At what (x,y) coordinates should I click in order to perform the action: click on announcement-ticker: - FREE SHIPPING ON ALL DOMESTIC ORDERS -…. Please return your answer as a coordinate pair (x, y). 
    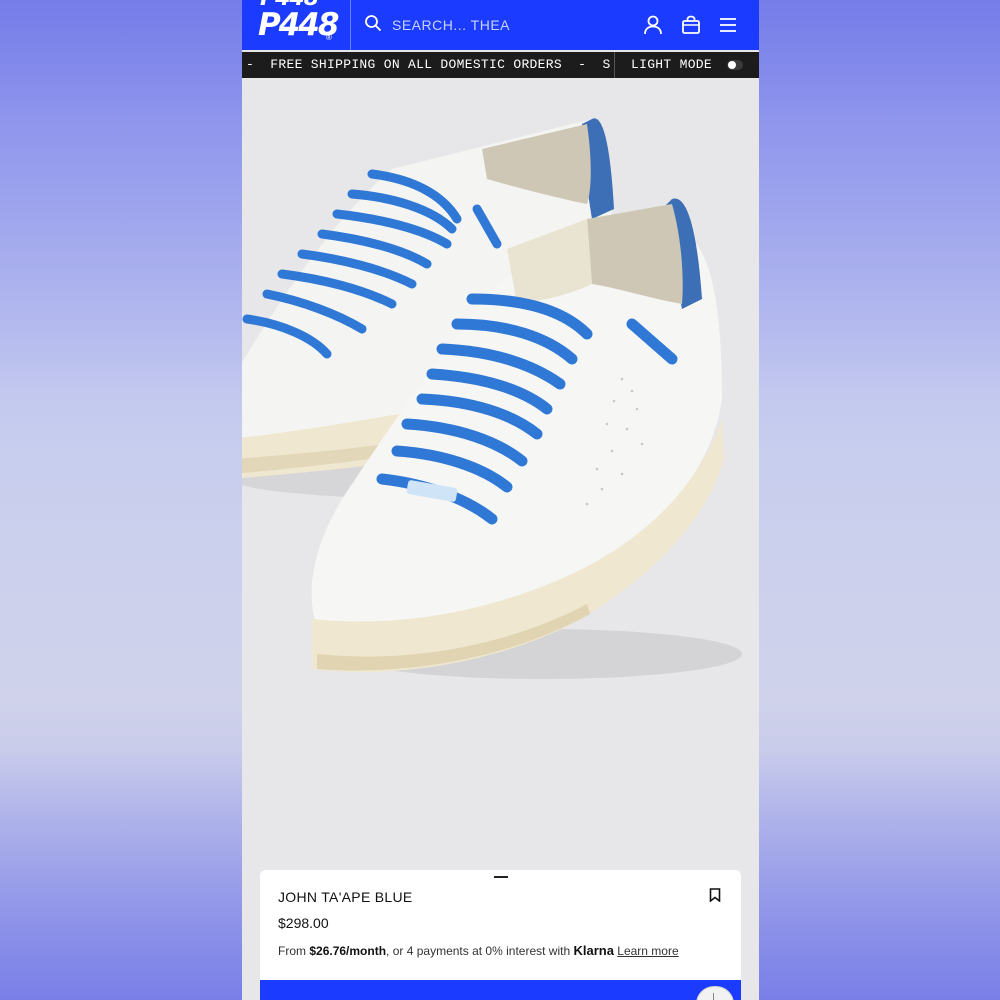
    Looking at the image, I should click on (500, 65).